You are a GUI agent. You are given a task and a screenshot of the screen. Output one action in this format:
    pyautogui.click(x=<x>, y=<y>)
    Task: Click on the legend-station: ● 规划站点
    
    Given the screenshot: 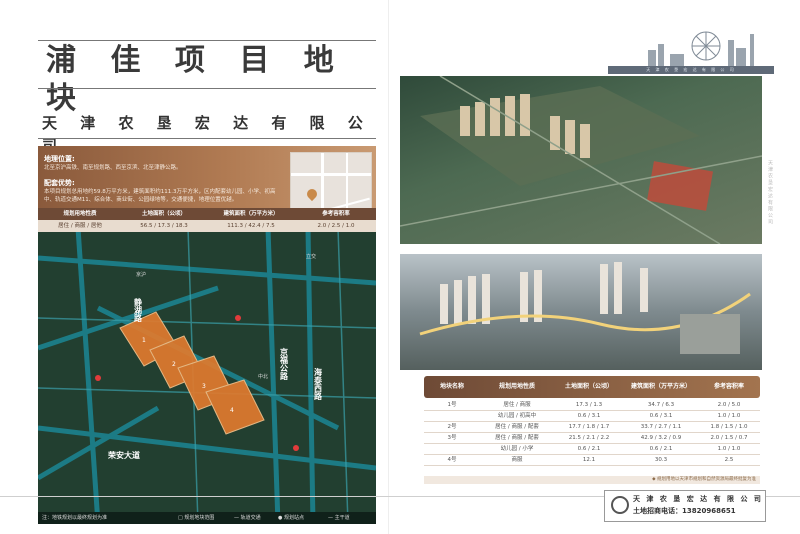 What is the action you would take?
    pyautogui.click(x=291, y=518)
    